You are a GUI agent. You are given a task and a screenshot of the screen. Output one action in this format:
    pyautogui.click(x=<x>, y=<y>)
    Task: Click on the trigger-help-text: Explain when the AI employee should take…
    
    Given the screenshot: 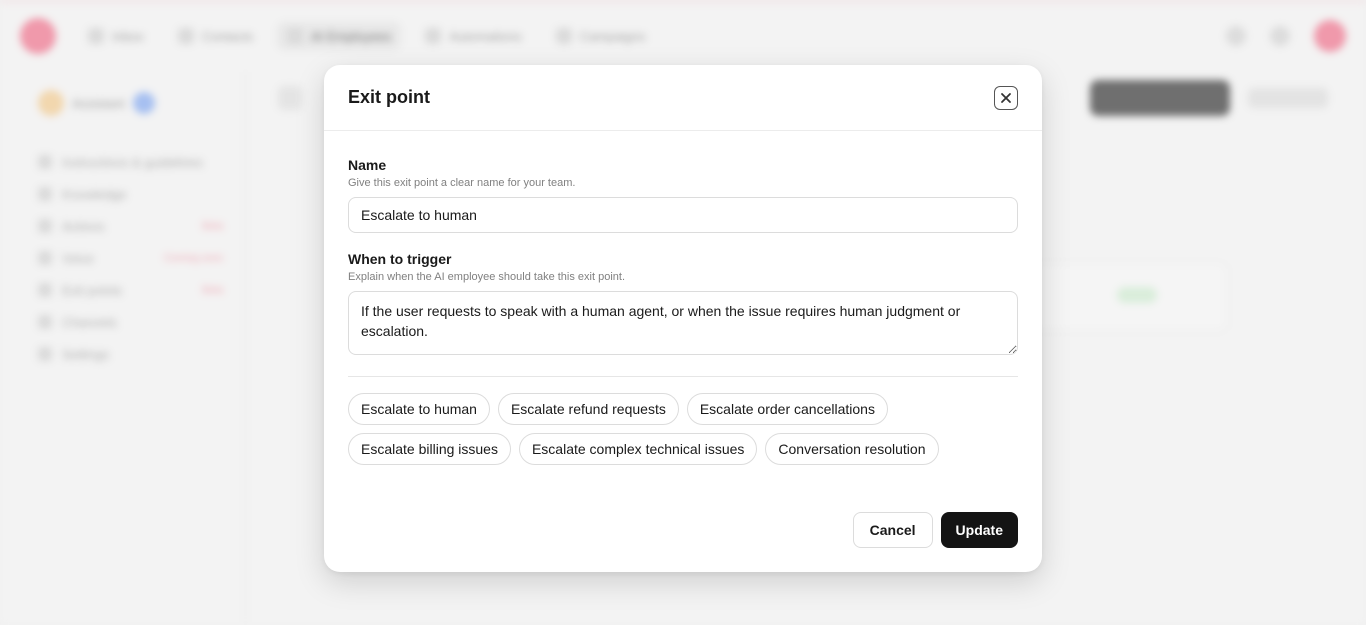 What is the action you would take?
    pyautogui.click(x=487, y=277)
    